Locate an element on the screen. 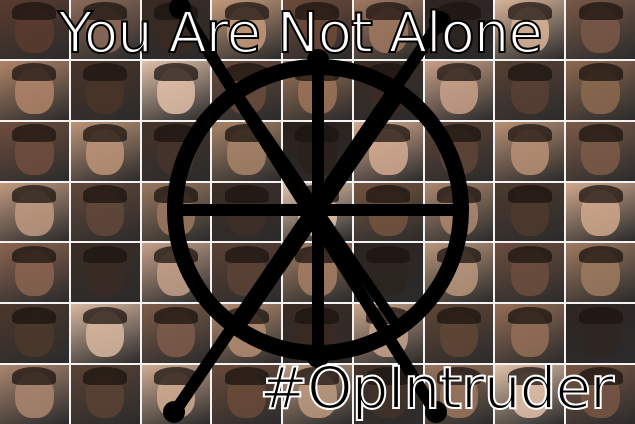 This screenshot has height=424, width=635. headline: You Are Not Alone is located at coordinates (300, 34).